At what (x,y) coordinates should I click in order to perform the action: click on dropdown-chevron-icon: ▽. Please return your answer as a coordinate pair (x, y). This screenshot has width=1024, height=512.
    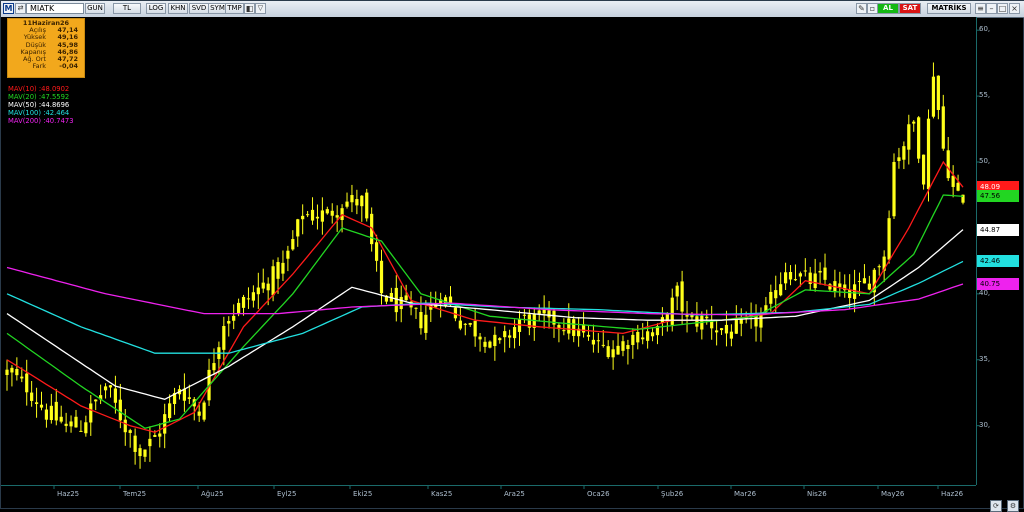
    Looking at the image, I should click on (260, 8).